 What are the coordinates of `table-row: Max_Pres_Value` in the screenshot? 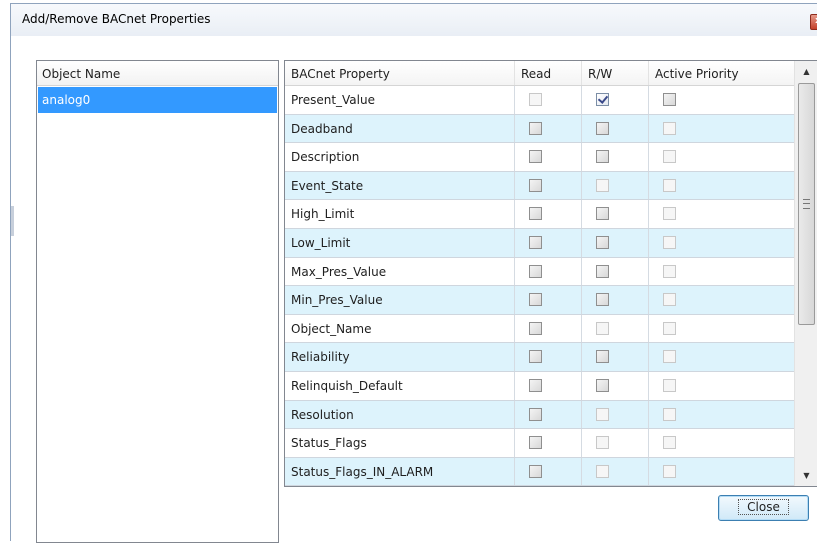 It's located at (539, 272).